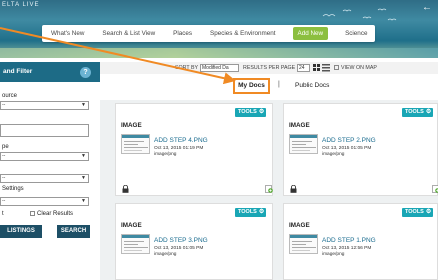 The image size is (438, 280). What do you see at coordinates (215, 68) in the screenshot?
I see `sort-by-value: Modified Da` at bounding box center [215, 68].